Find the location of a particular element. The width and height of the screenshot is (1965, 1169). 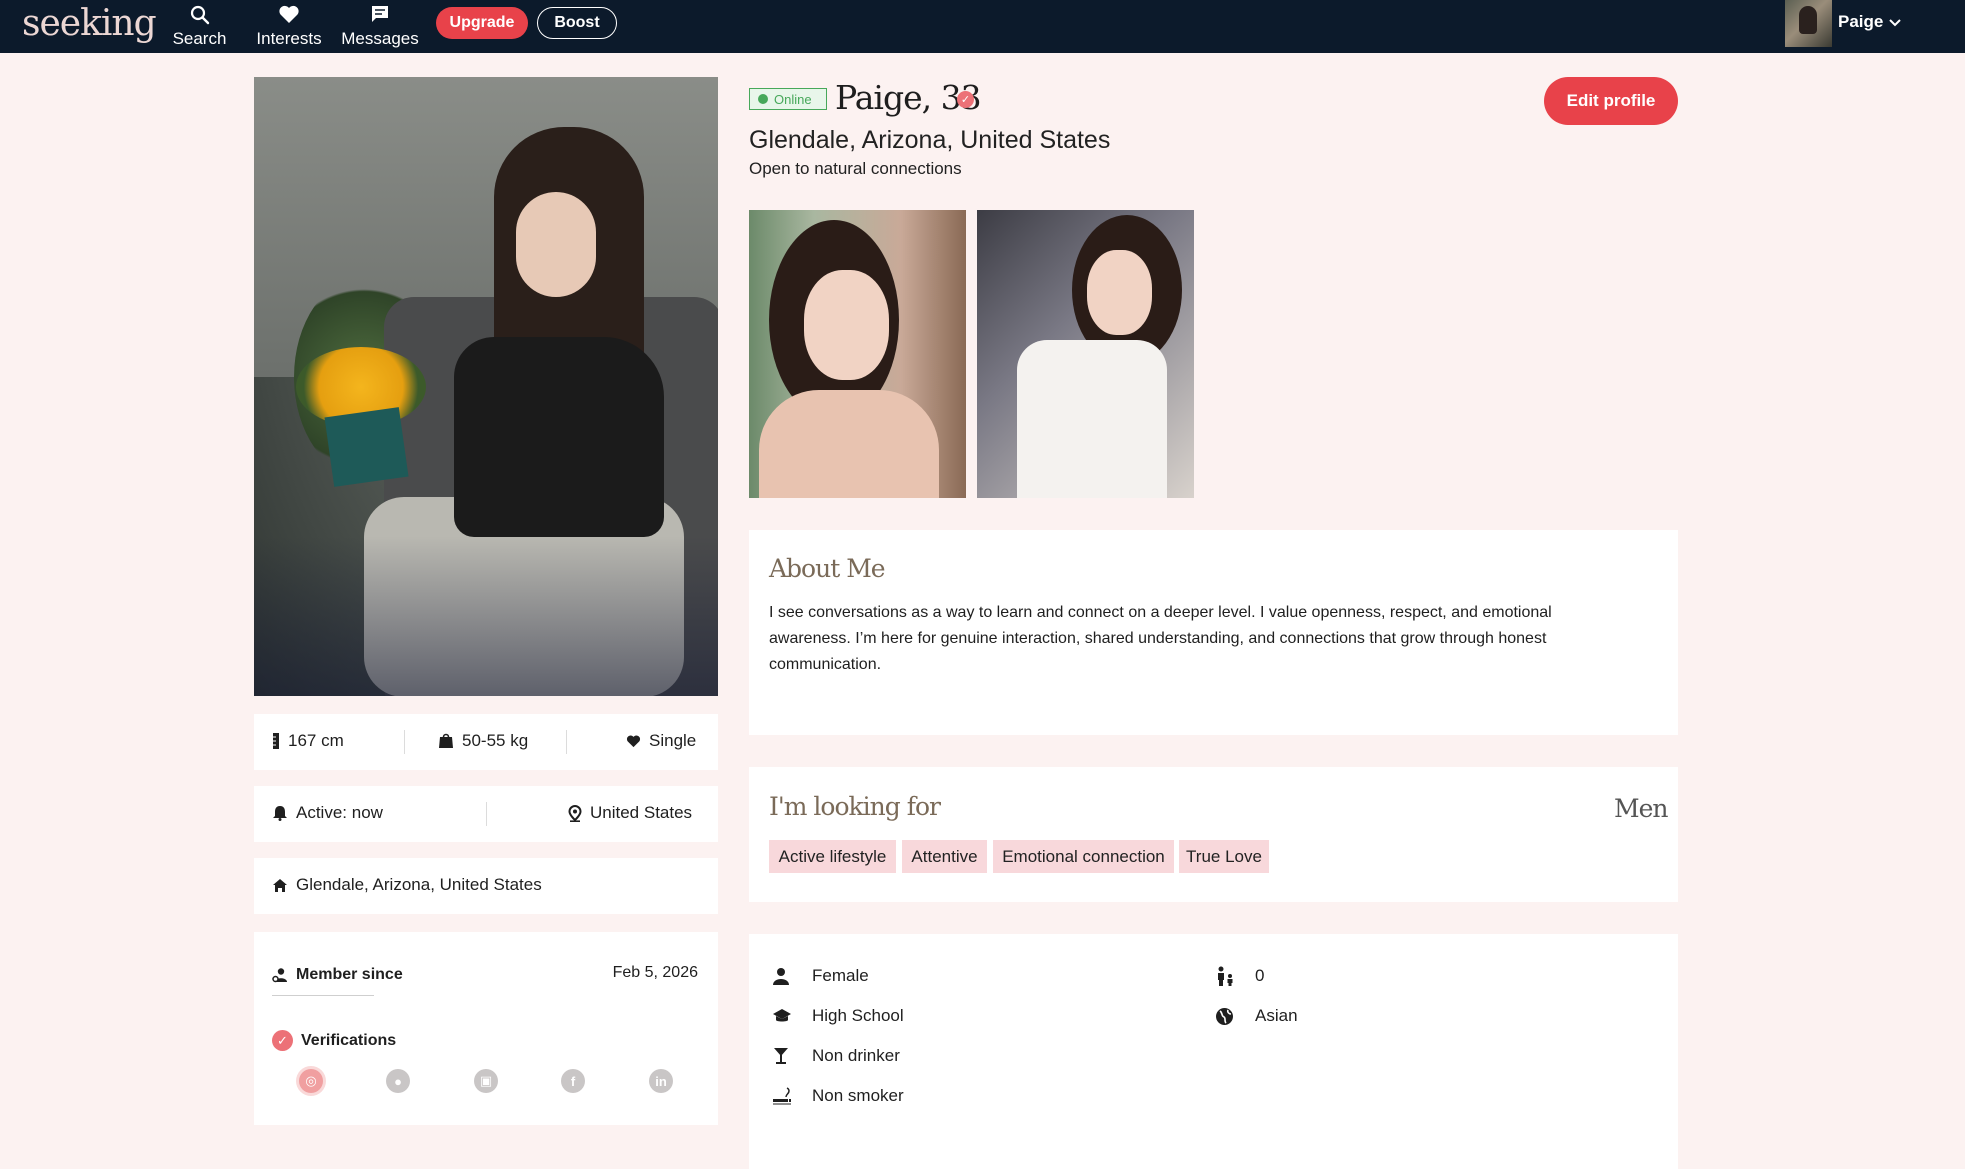

boost-button: Boost is located at coordinates (577, 23).